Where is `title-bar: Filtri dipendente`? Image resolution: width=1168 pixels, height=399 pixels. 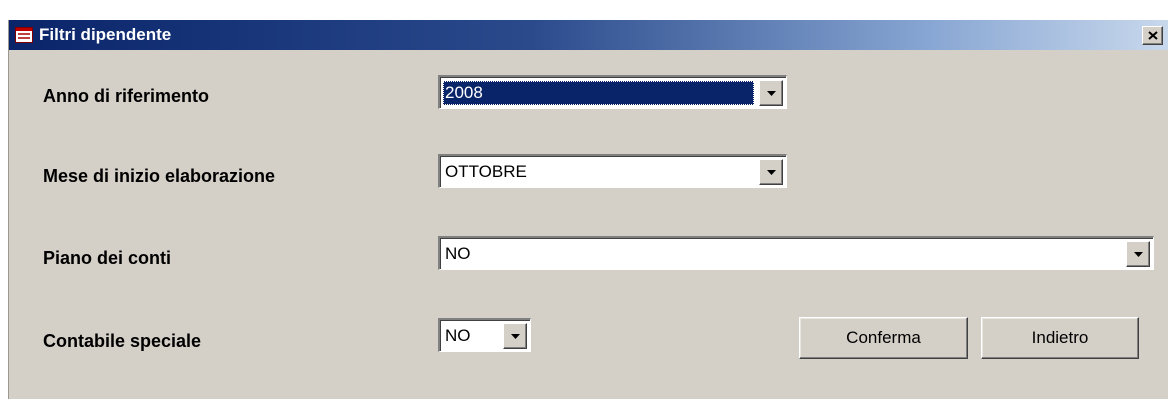
title-bar: Filtri dipendente is located at coordinates (588, 35).